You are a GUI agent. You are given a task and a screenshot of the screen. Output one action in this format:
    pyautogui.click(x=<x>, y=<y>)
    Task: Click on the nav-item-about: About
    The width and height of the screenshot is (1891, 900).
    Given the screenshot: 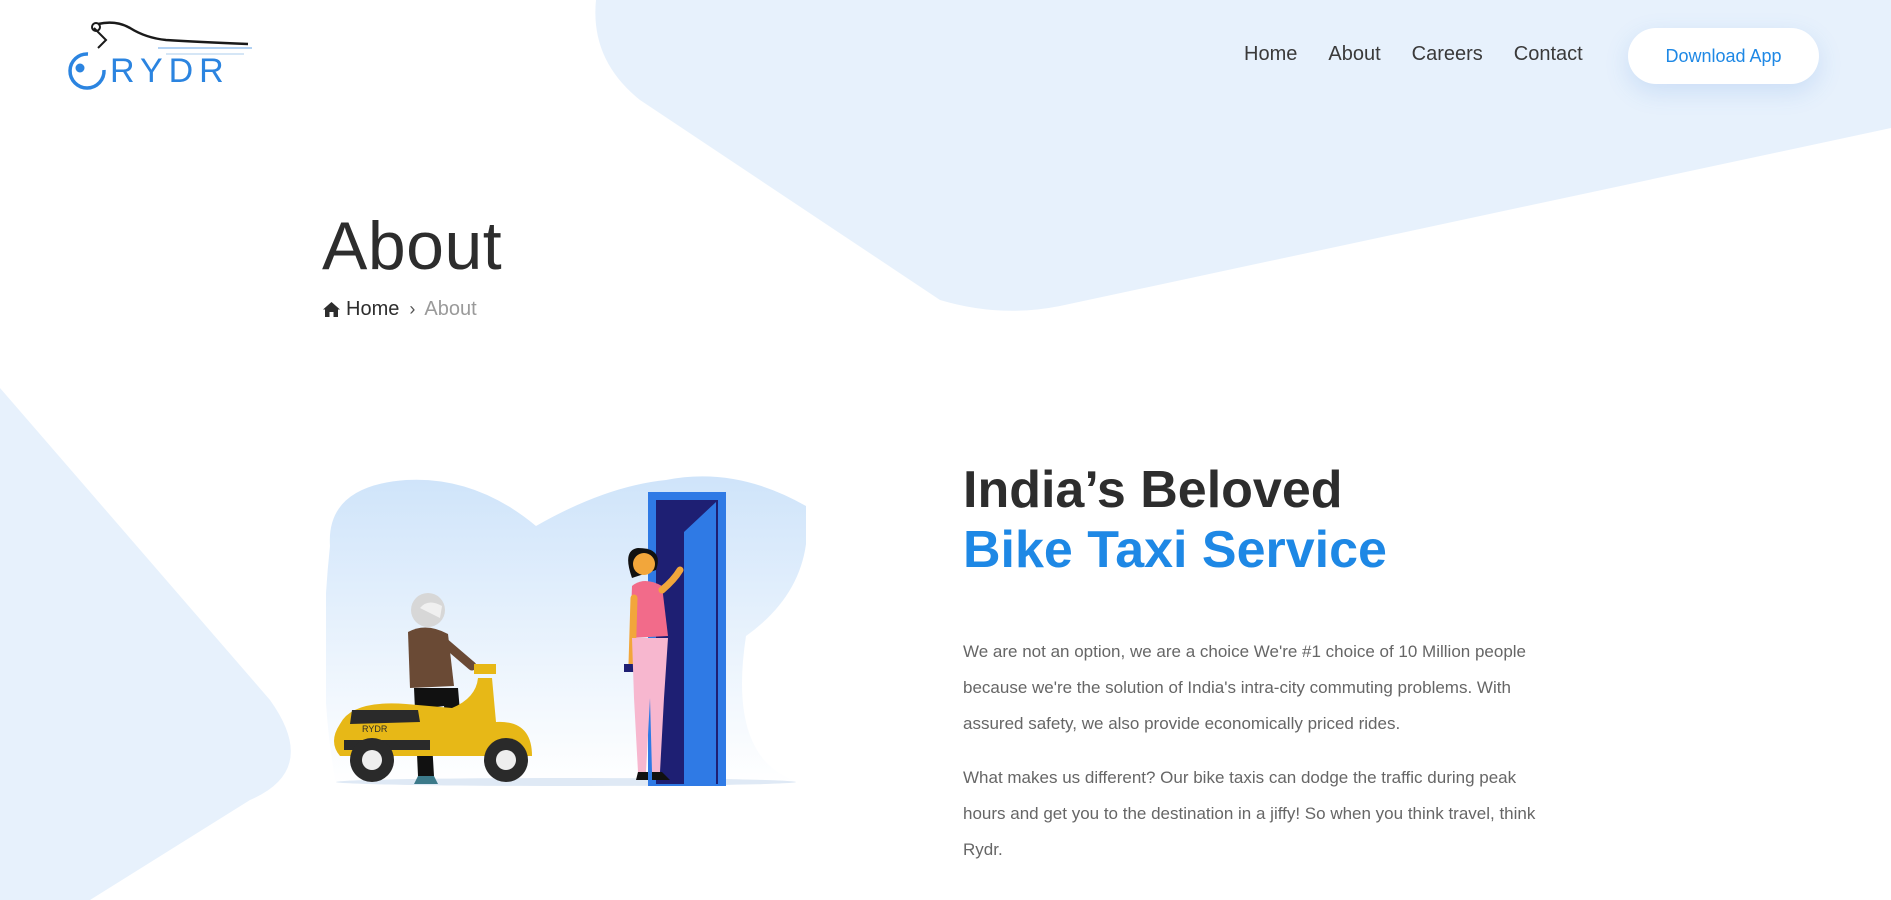 What is the action you would take?
    pyautogui.click(x=1354, y=54)
    